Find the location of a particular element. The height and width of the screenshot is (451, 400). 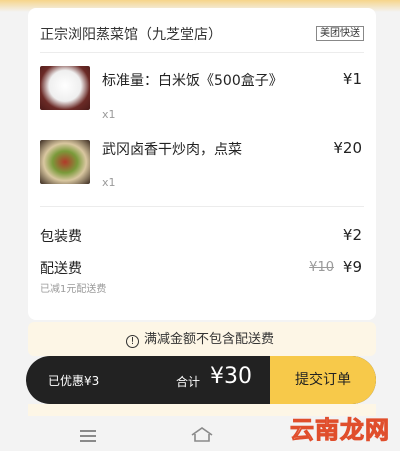

total-amount: ¥30 is located at coordinates (231, 376).